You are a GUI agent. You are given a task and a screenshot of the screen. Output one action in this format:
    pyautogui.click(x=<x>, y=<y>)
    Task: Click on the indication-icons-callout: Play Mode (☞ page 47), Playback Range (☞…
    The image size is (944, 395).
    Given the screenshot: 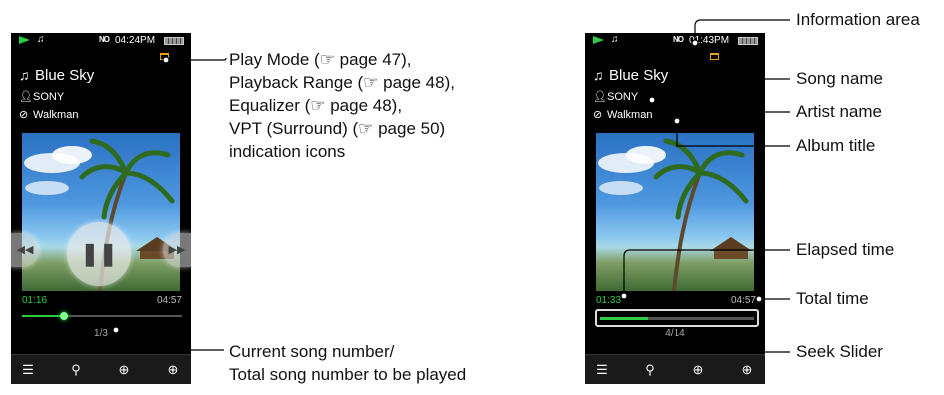 What is the action you would take?
    pyautogui.click(x=342, y=105)
    